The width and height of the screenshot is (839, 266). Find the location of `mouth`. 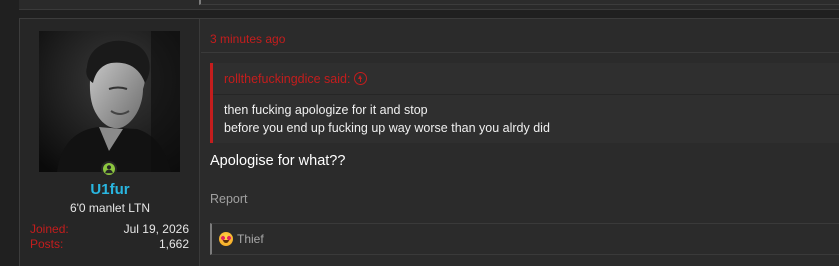

mouth is located at coordinates (226, 241).